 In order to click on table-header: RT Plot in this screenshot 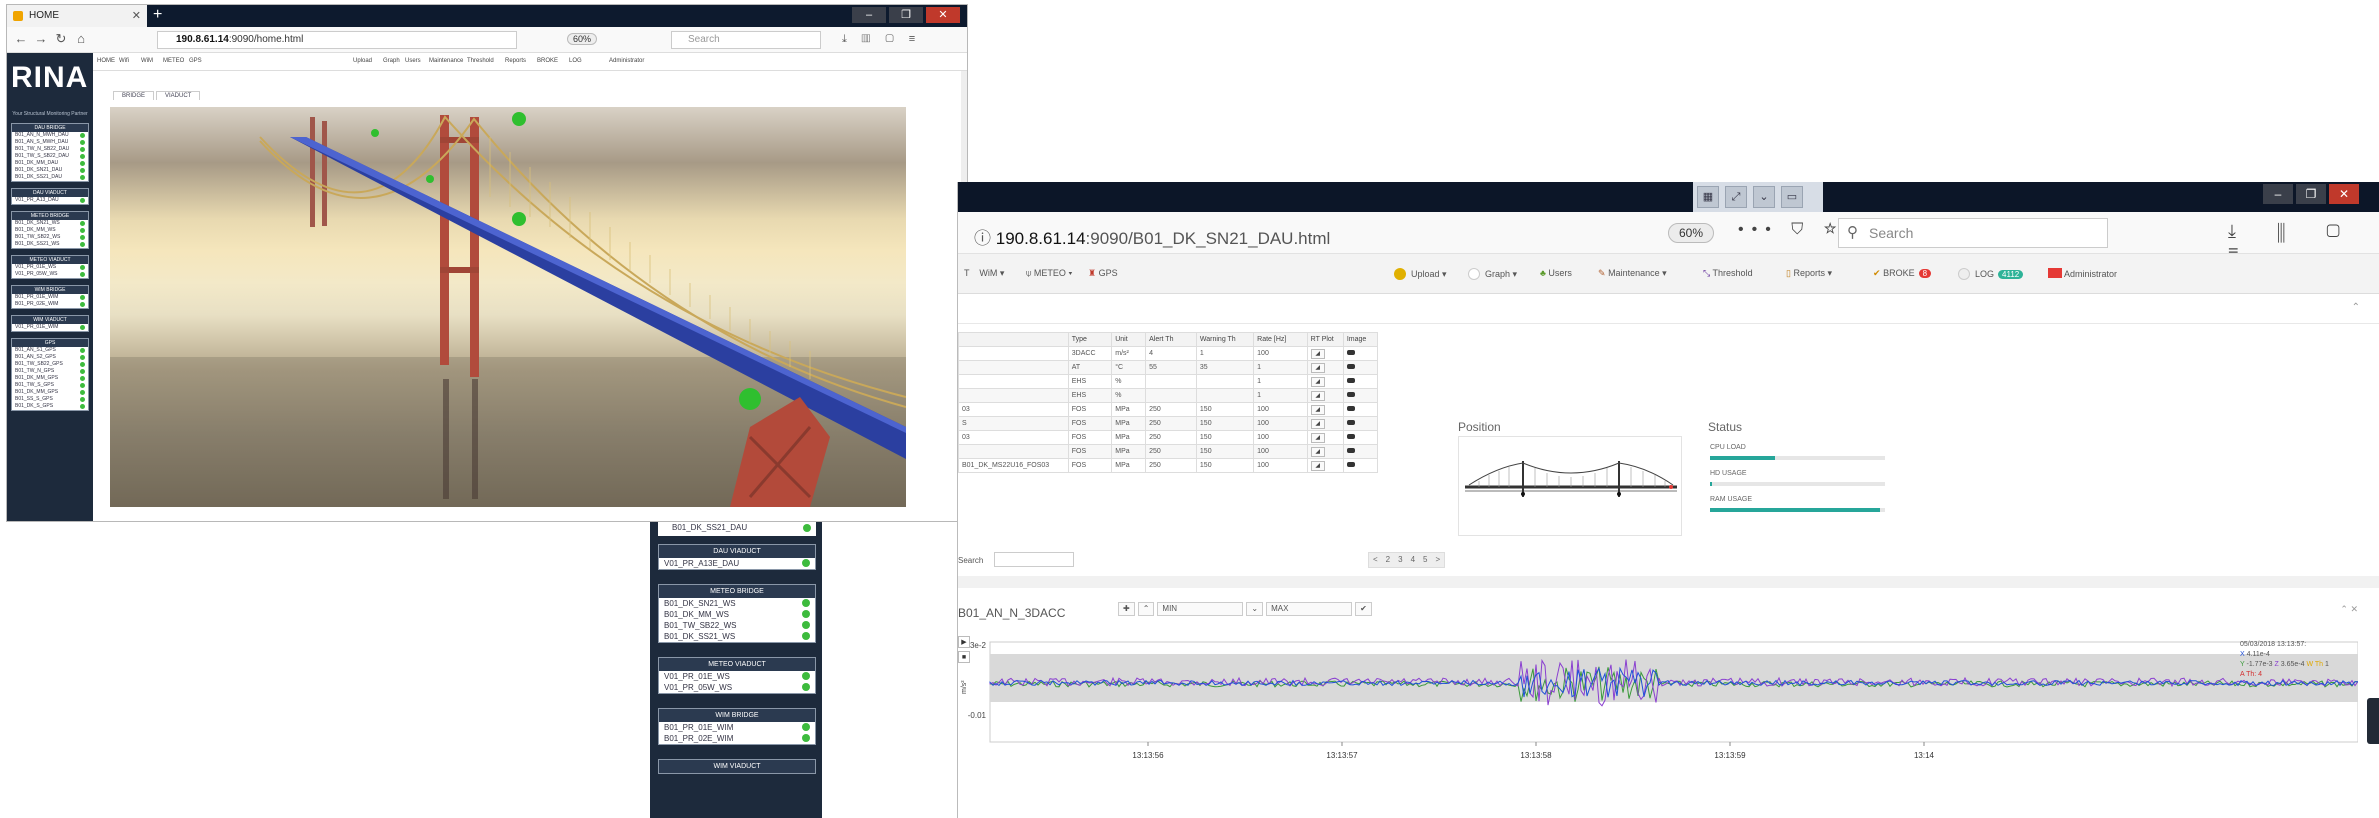, I will do `click(1325, 339)`.